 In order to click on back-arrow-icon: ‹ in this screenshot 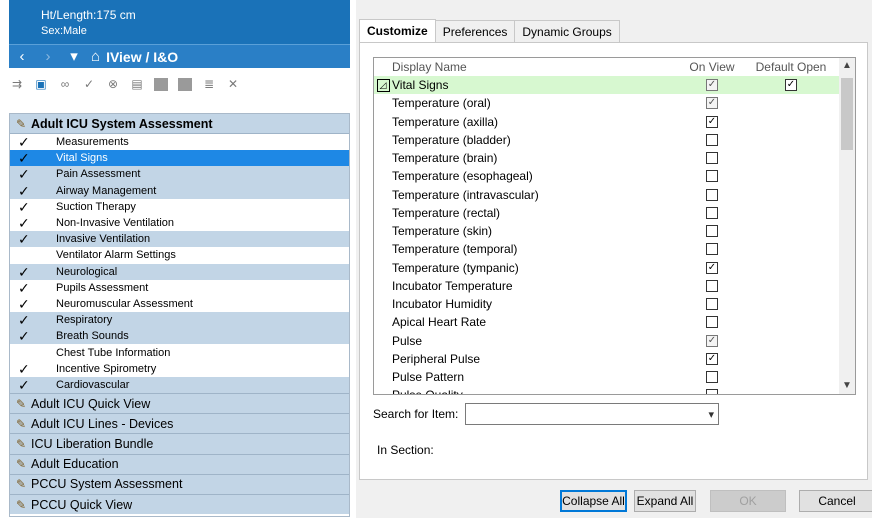, I will do `click(22, 57)`.